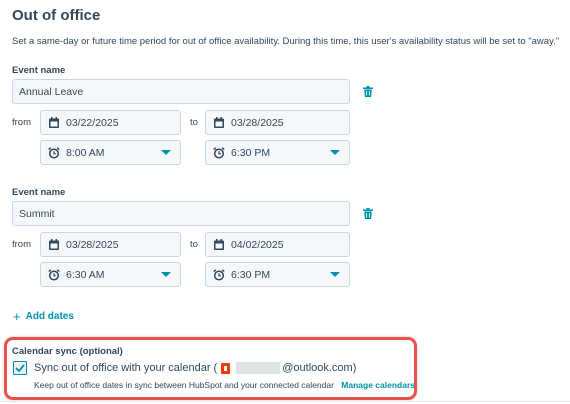 The width and height of the screenshot is (570, 404). I want to click on start-date-input: 03/28/2025, so click(110, 244).